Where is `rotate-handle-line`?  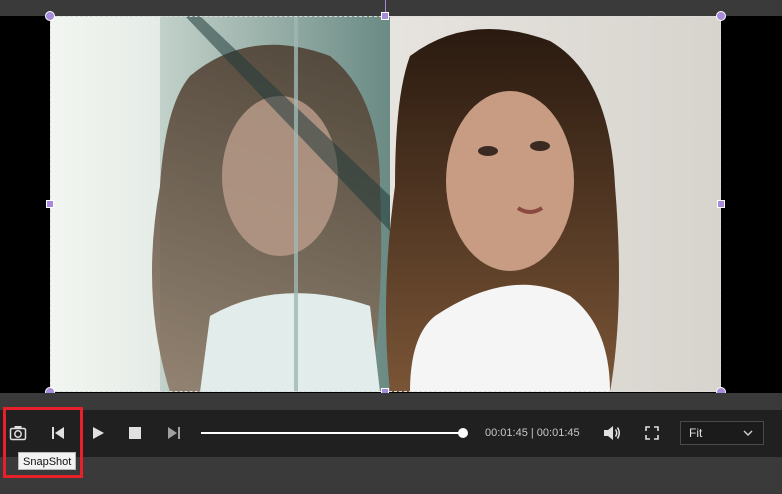 rotate-handle-line is located at coordinates (385, 6).